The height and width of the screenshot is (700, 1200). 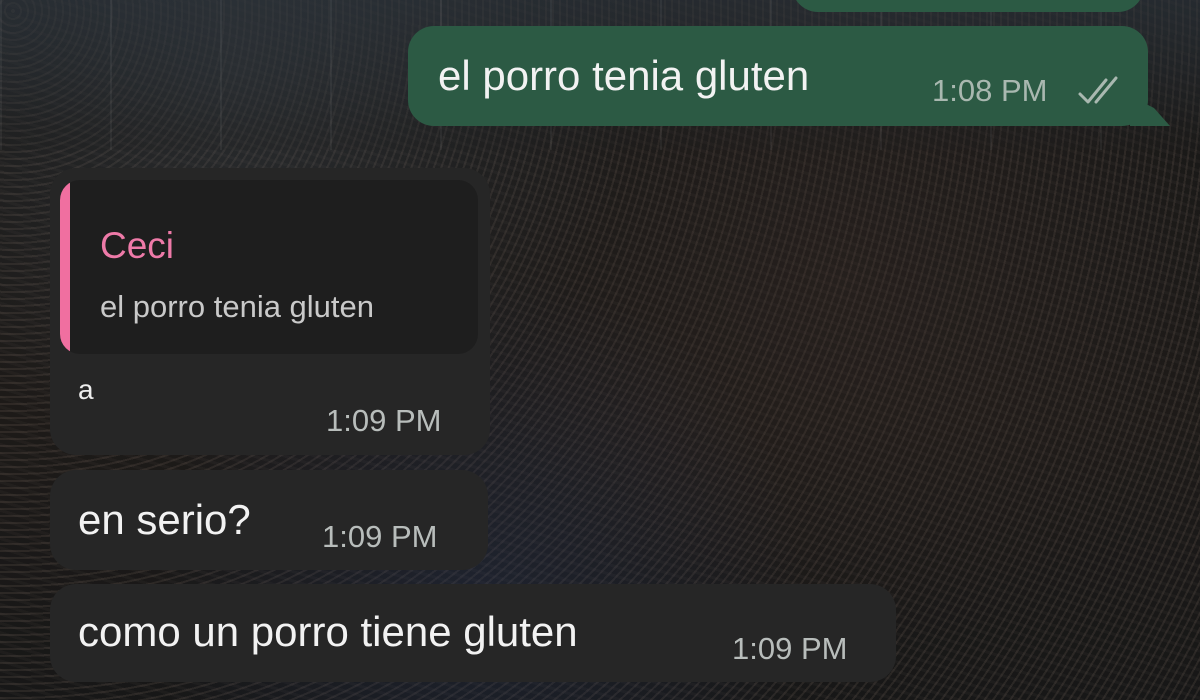 I want to click on outgoing-message-bubble: el porro tenia gluten 1:08 PM, so click(x=789, y=76).